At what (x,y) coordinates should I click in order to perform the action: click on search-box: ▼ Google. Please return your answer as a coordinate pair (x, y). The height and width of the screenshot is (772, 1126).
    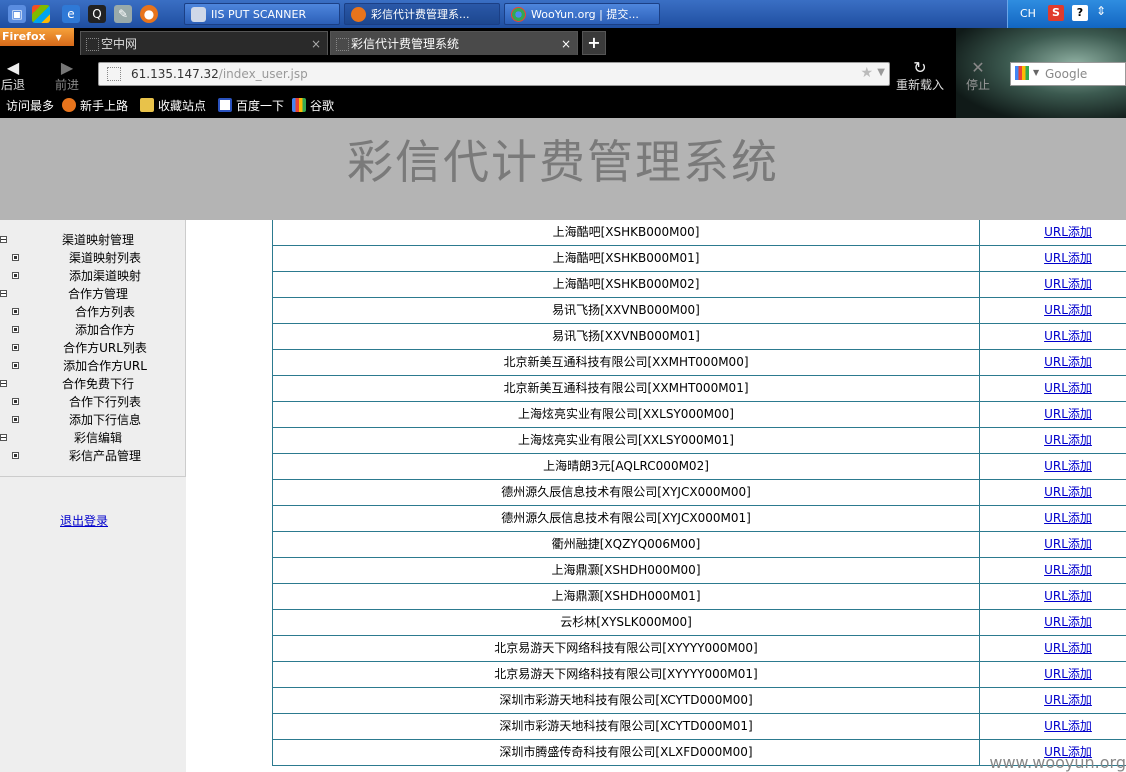
    Looking at the image, I should click on (1068, 74).